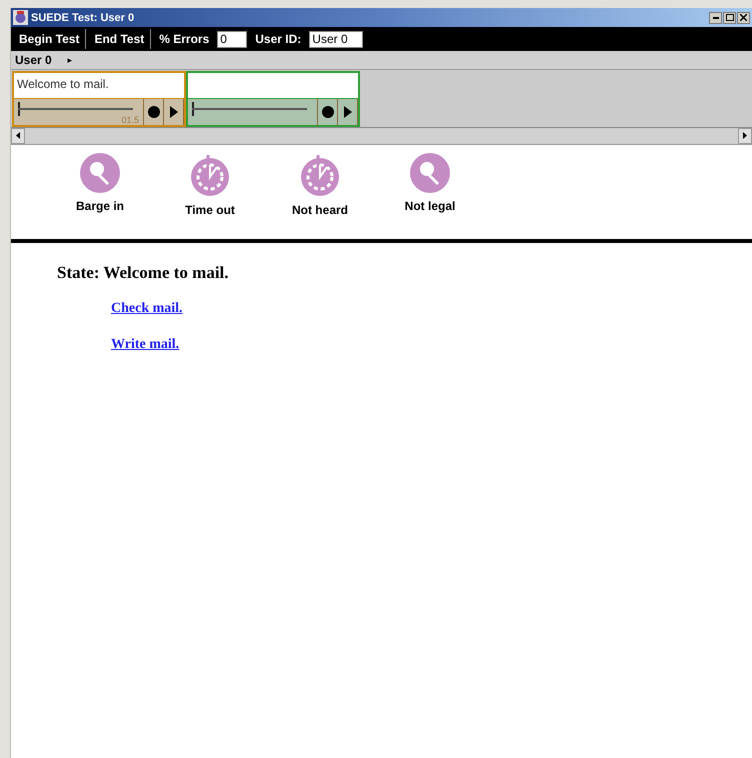  Describe the element at coordinates (232, 39) in the screenshot. I see `errors-field: 0` at that location.